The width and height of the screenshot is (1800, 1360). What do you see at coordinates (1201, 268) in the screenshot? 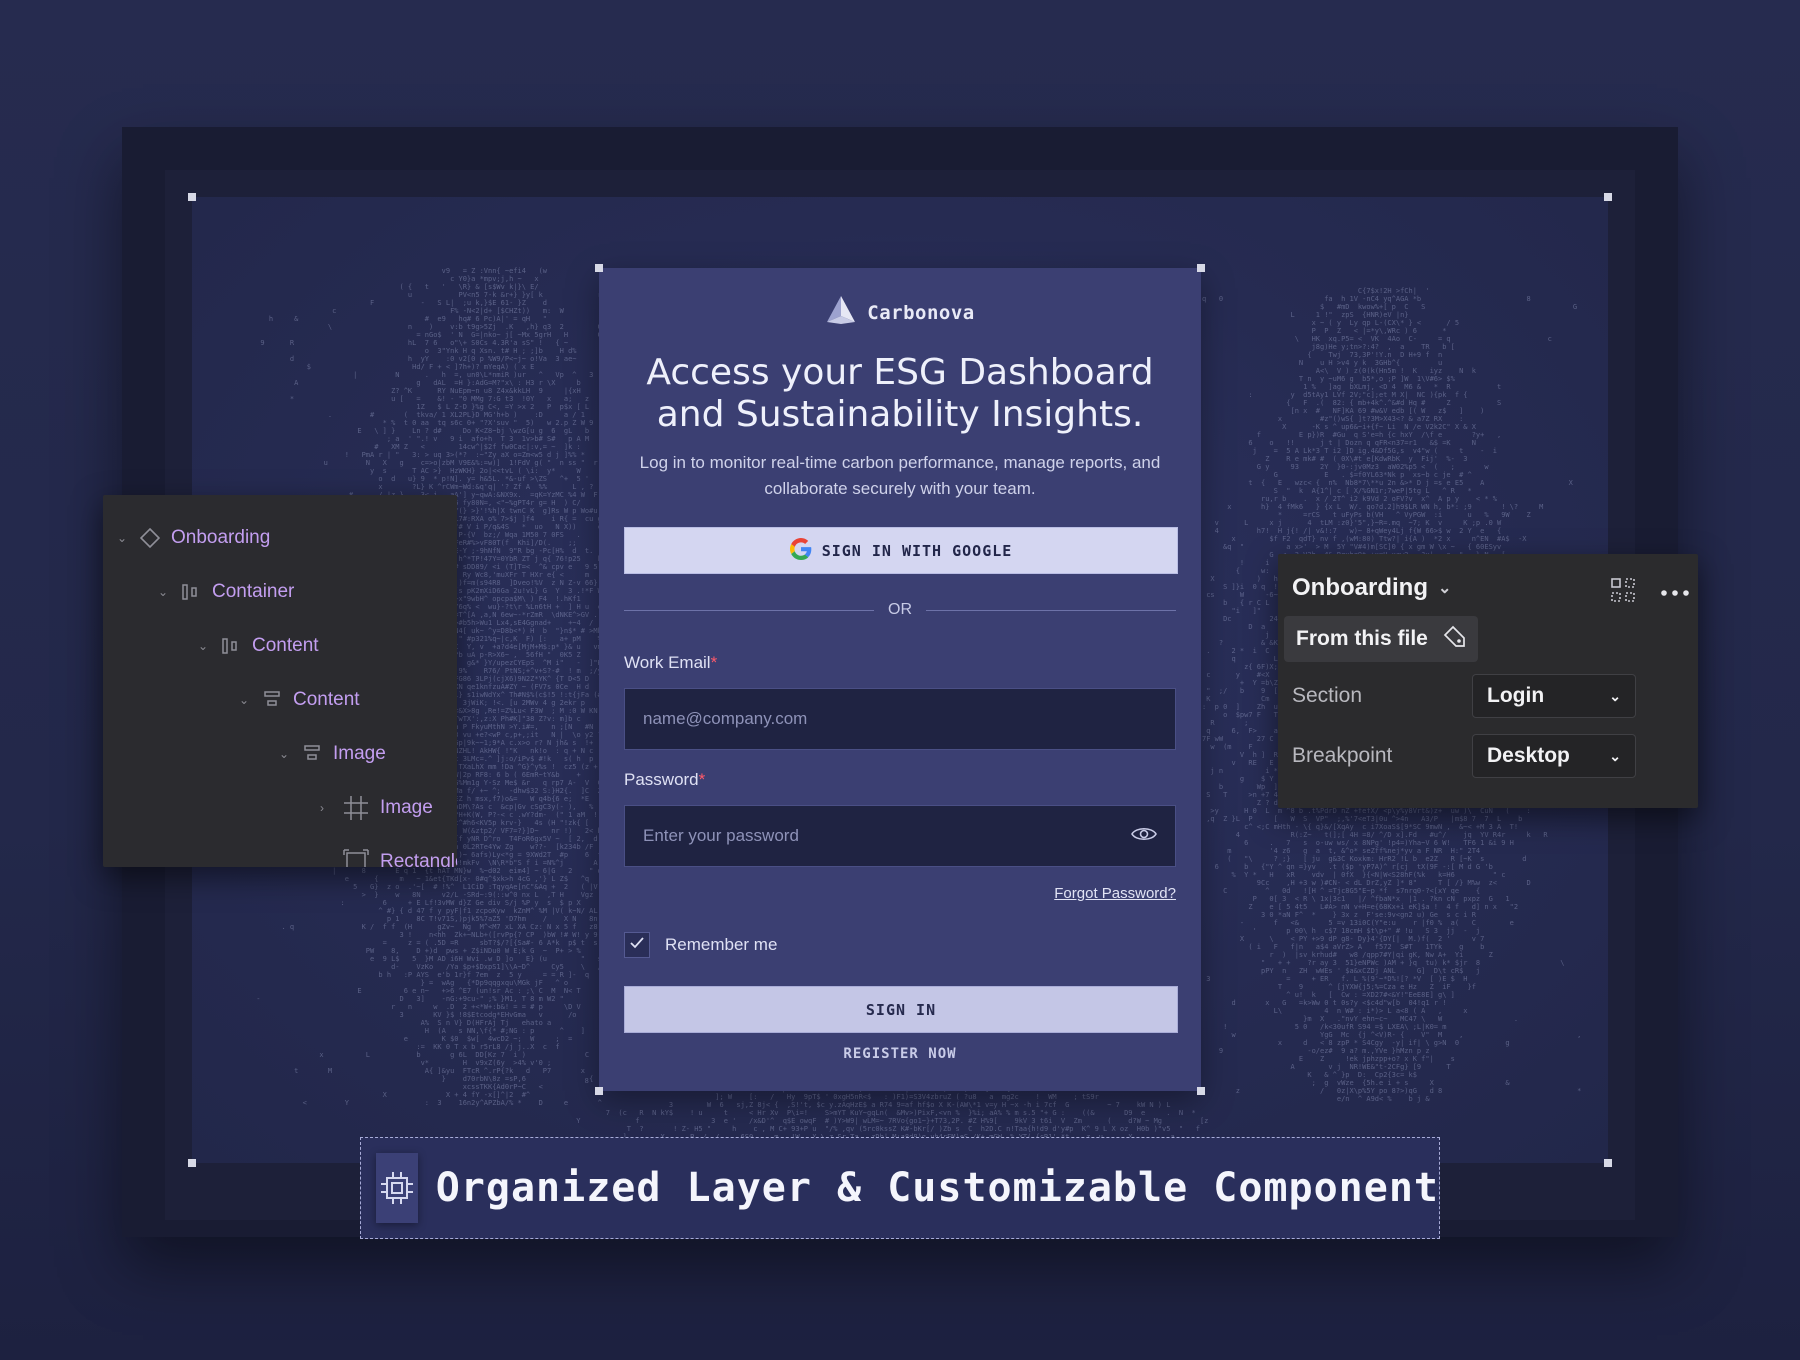
I see `card-handle-tr` at bounding box center [1201, 268].